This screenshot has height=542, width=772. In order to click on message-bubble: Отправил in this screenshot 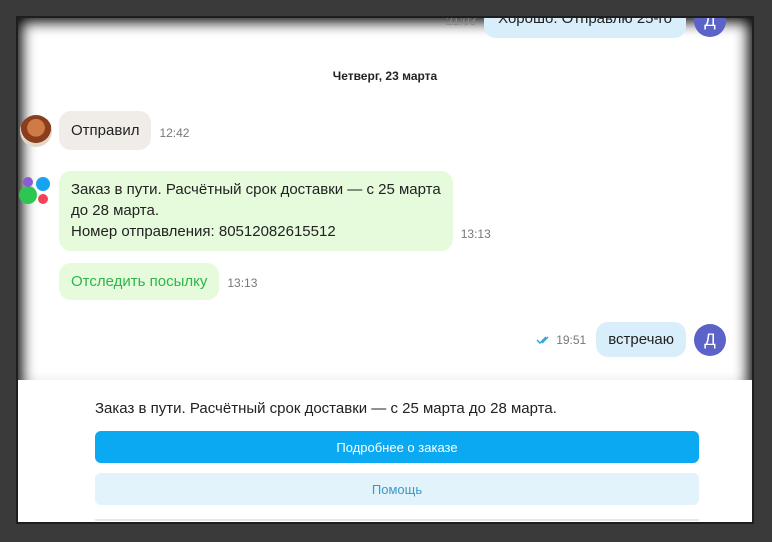, I will do `click(105, 130)`.